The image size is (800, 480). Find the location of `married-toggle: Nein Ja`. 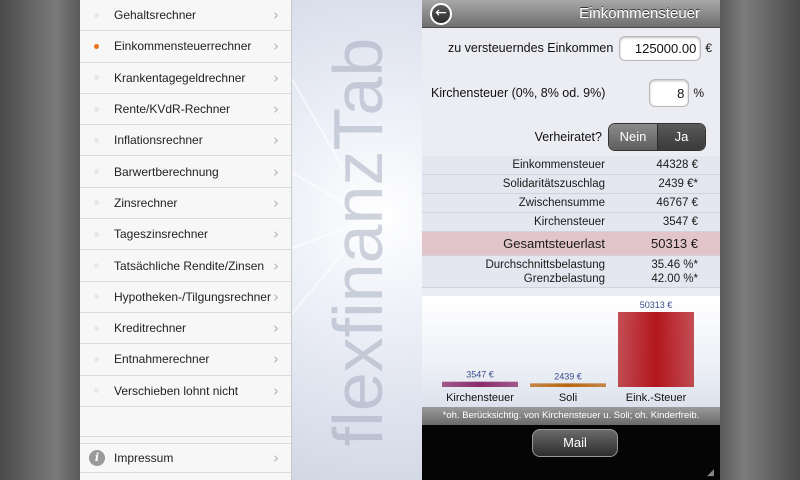

married-toggle: Nein Ja is located at coordinates (657, 137).